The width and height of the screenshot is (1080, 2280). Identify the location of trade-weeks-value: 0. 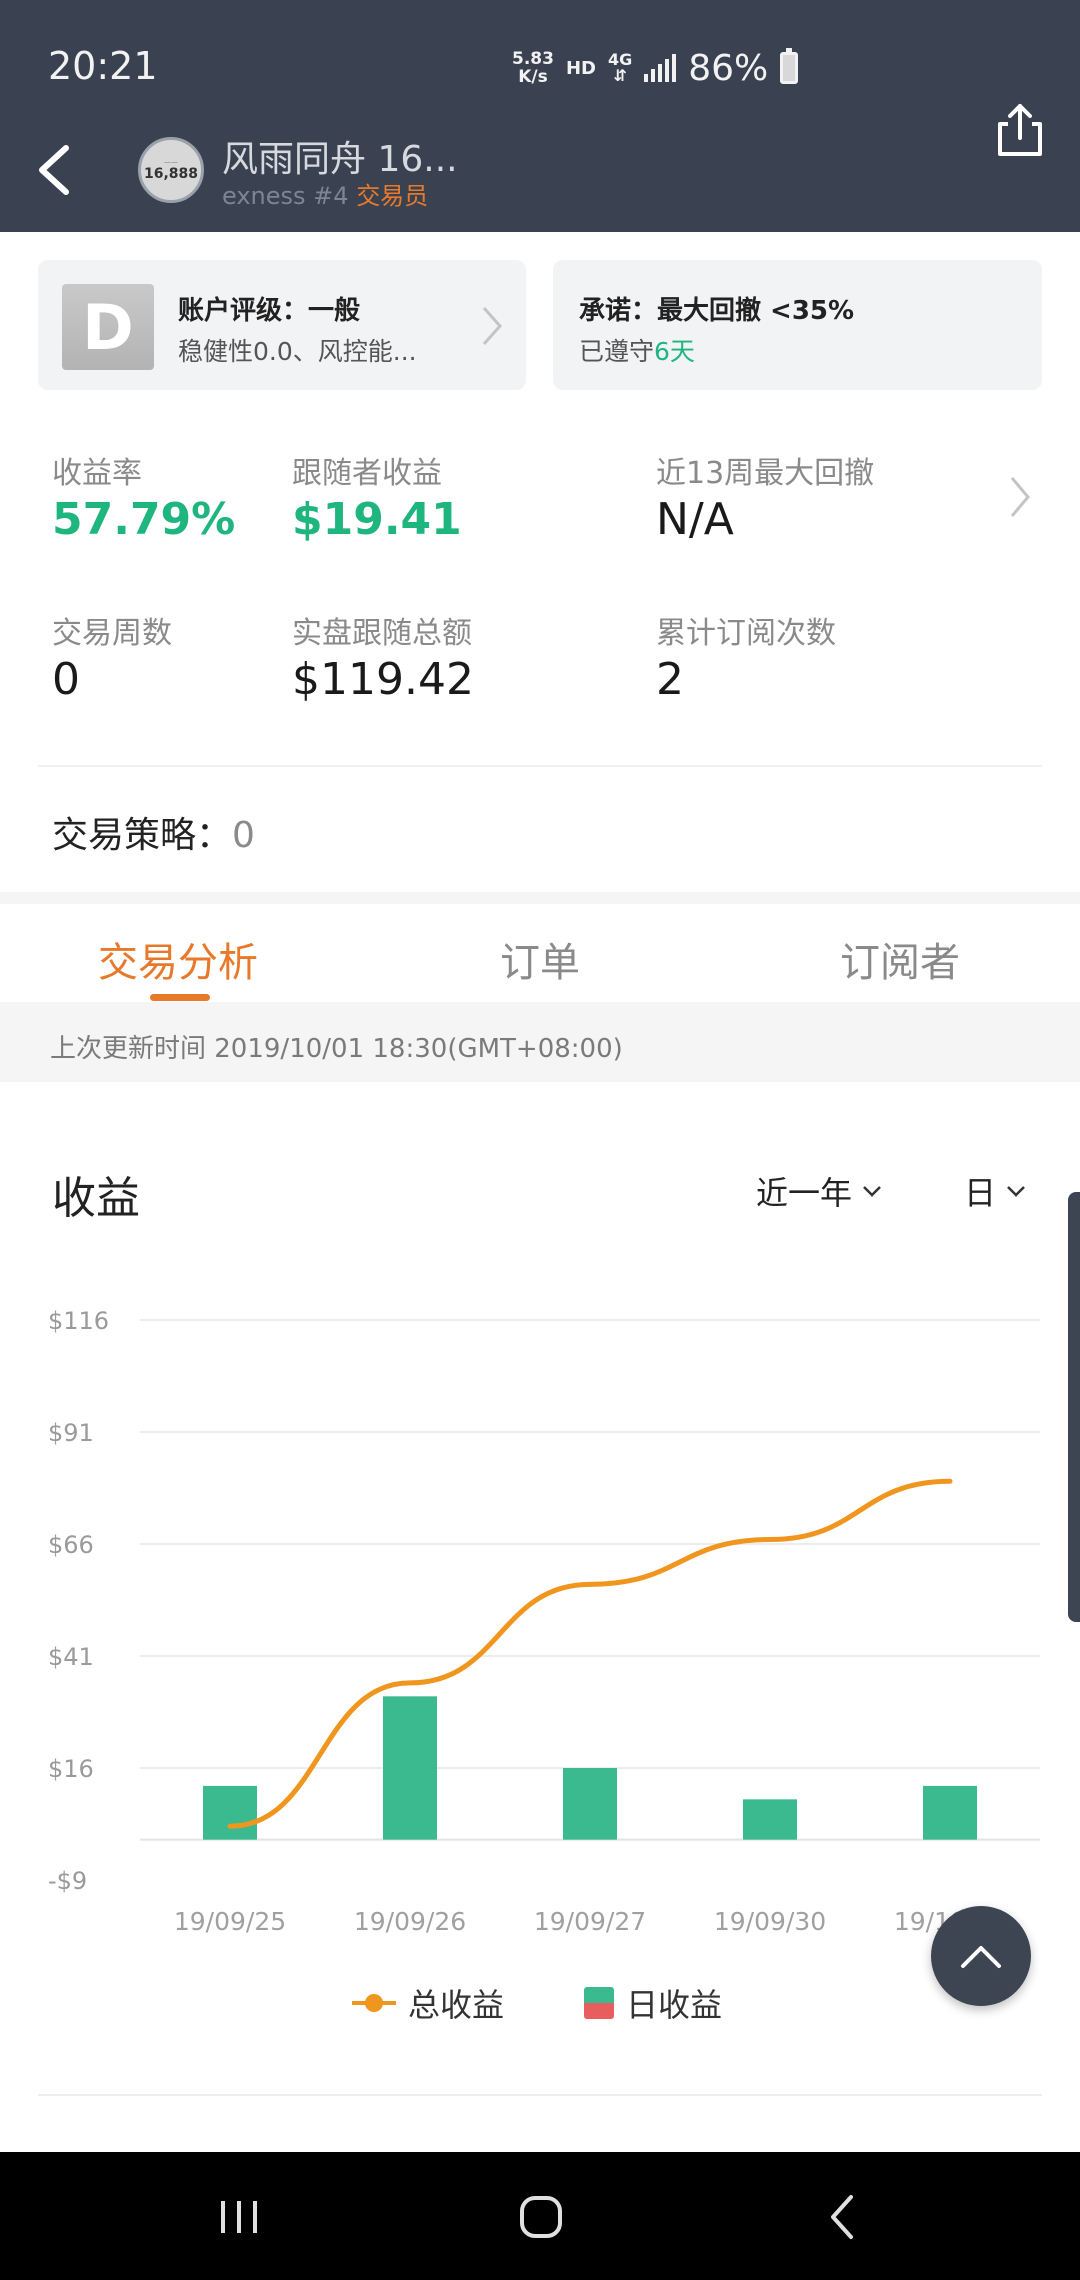
(66, 679).